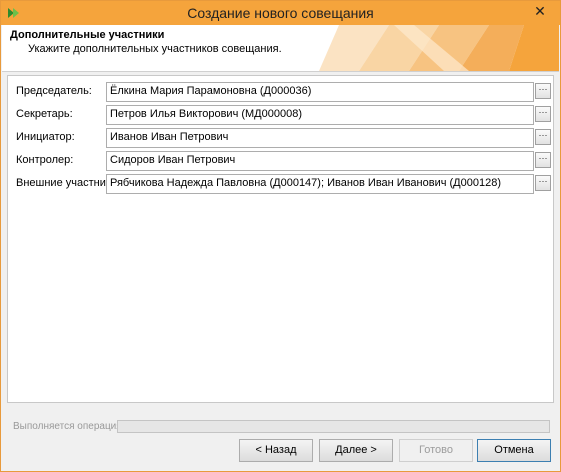  What do you see at coordinates (169, 137) in the screenshot?
I see `initiator-value: Иванов Иван Петрович` at bounding box center [169, 137].